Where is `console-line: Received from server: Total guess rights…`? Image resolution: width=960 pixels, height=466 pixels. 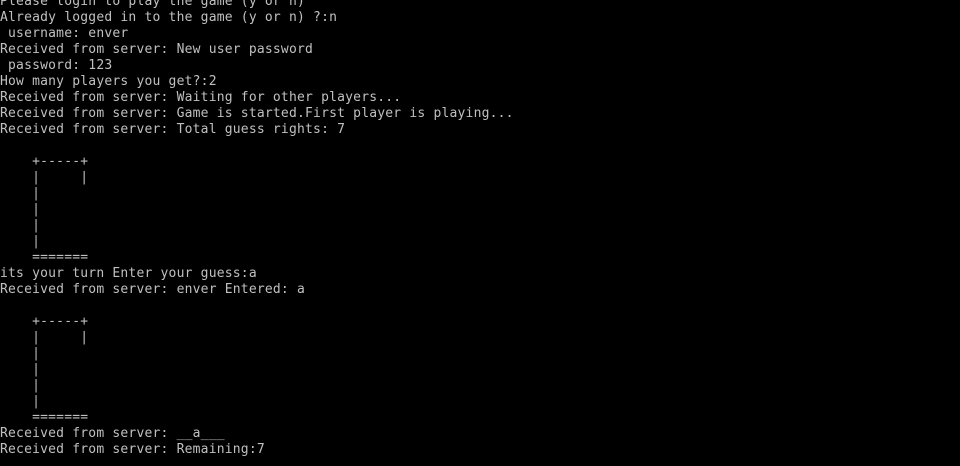 console-line: Received from server: Total guess rights… is located at coordinates (173, 129).